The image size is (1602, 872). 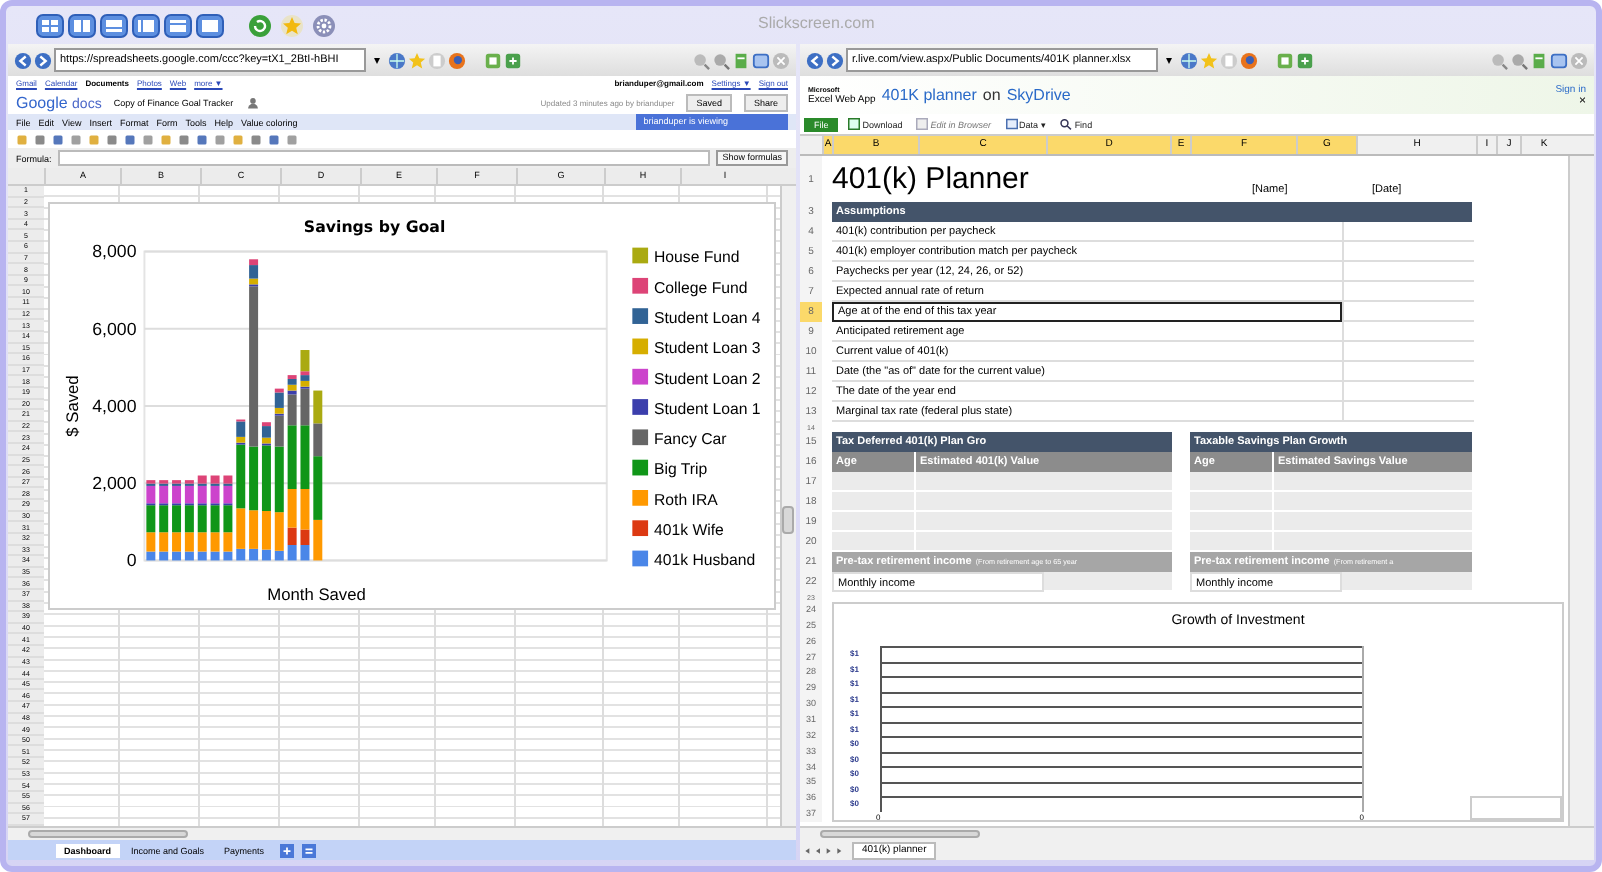 I want to click on y-tick-label: 2,000, so click(x=114, y=483).